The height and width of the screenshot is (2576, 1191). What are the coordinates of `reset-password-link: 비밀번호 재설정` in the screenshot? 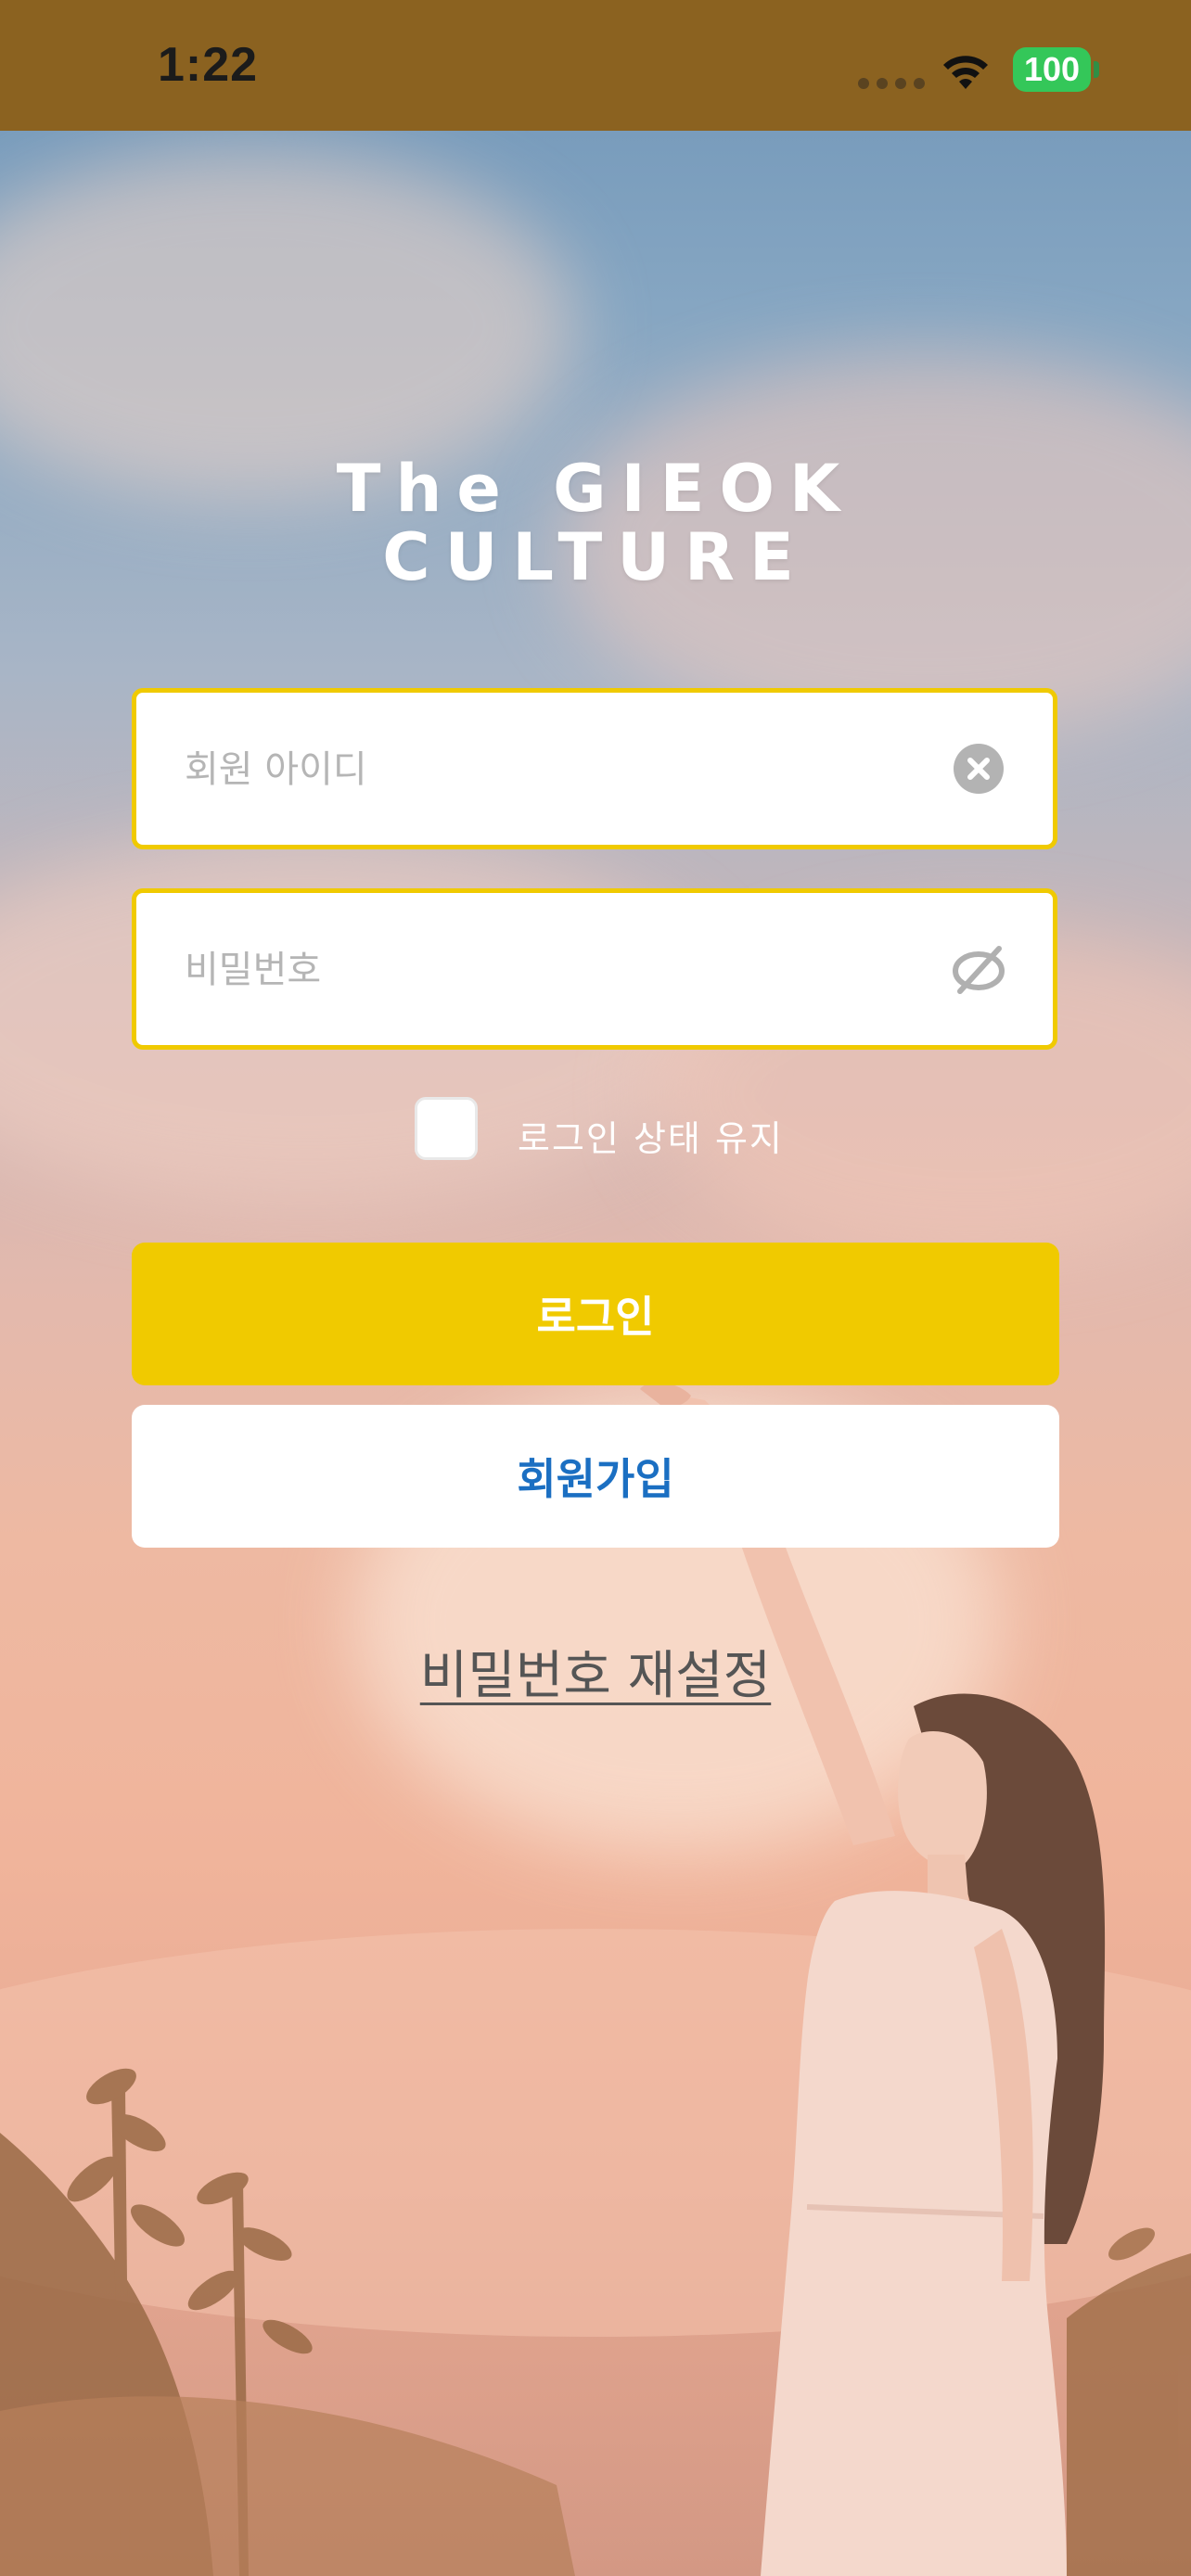 It's located at (595, 1672).